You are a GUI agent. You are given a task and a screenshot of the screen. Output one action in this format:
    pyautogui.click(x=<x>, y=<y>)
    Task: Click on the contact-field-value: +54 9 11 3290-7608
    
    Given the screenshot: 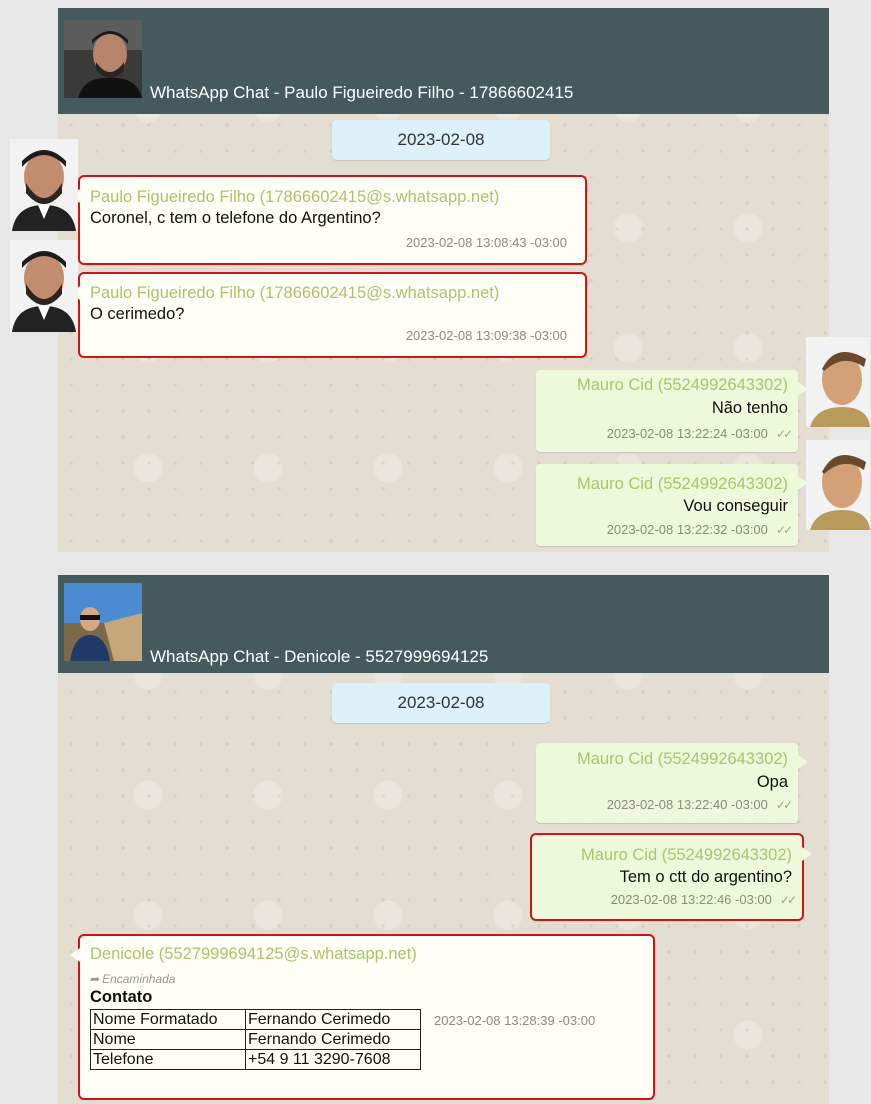 What is the action you would take?
    pyautogui.click(x=333, y=1059)
    